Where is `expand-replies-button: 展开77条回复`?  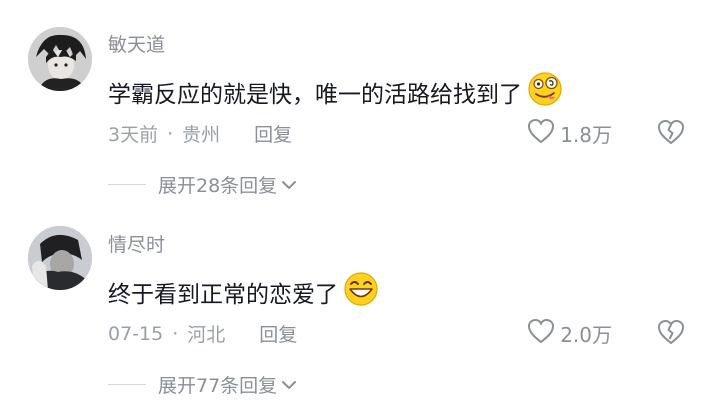
expand-replies-button: 展开77条回复 is located at coordinates (202, 384).